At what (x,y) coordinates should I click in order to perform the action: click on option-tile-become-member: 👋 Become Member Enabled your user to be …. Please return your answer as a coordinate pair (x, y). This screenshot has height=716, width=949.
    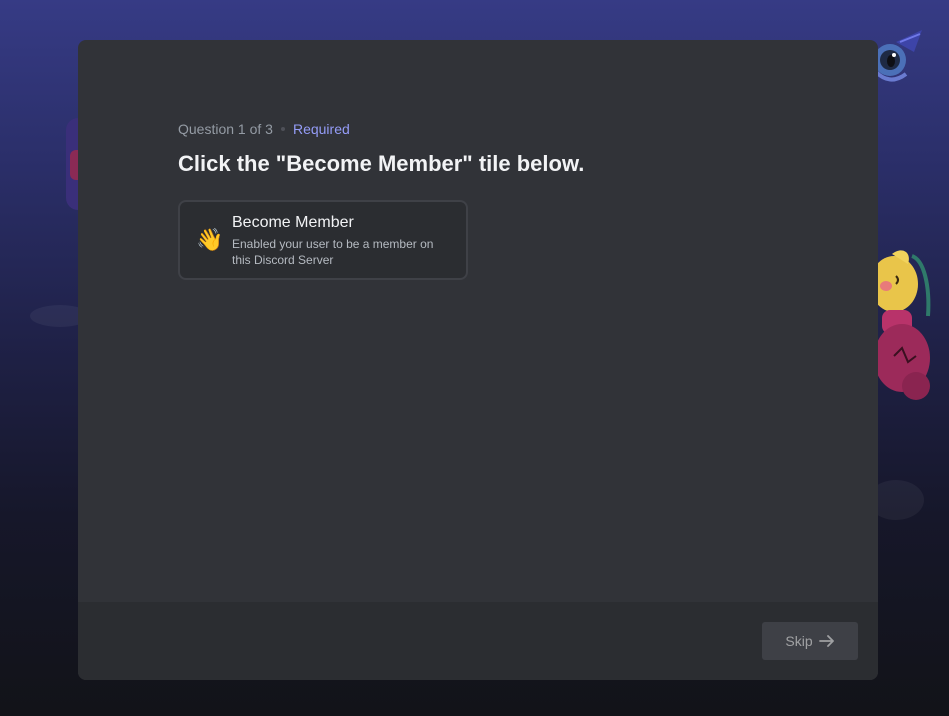
    Looking at the image, I should click on (323, 240).